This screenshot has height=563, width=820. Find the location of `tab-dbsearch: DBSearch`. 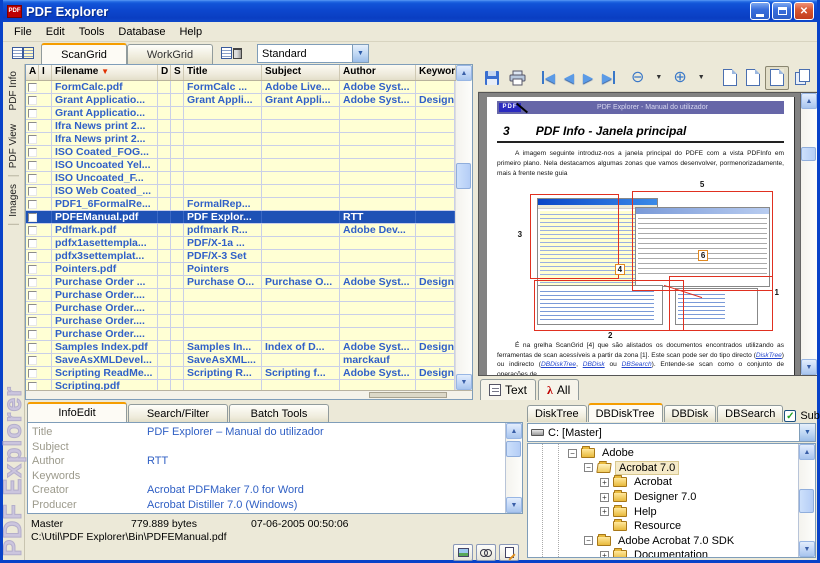

tab-dbsearch: DBSearch is located at coordinates (750, 413).